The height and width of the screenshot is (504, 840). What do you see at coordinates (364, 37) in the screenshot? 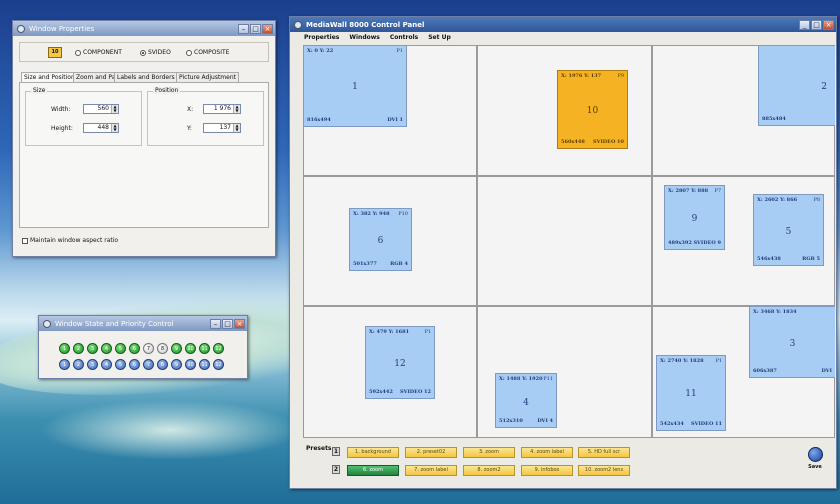
I see `menu-windows: Windows` at bounding box center [364, 37].